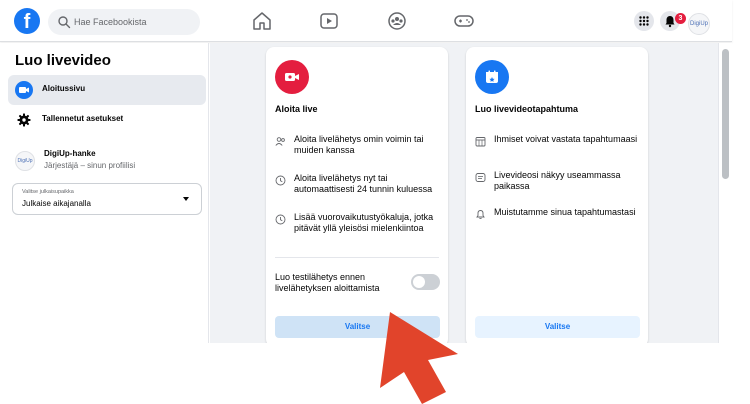 Image resolution: width=750 pixels, height=404 pixels. Describe the element at coordinates (25, 161) in the screenshot. I see `avatar: DigiUp` at that location.